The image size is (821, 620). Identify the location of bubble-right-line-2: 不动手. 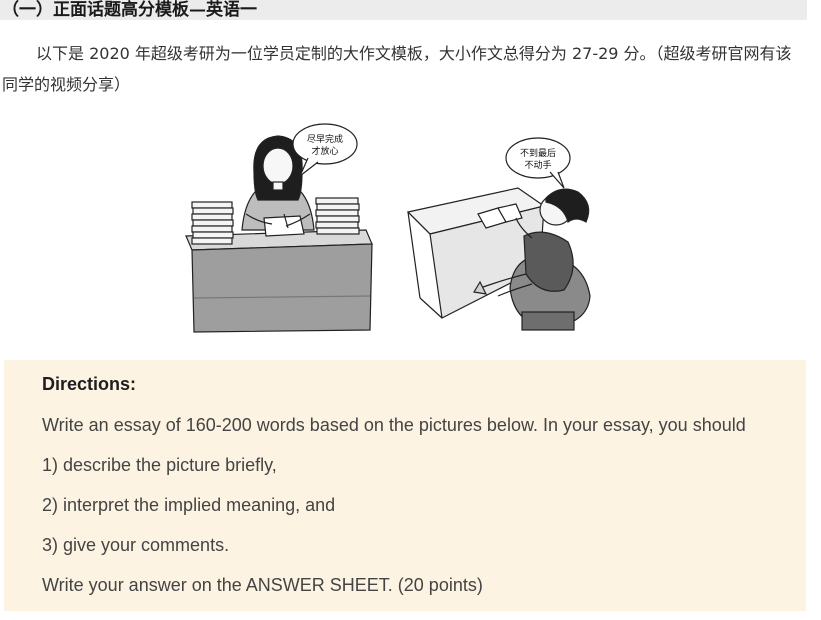
(537, 165).